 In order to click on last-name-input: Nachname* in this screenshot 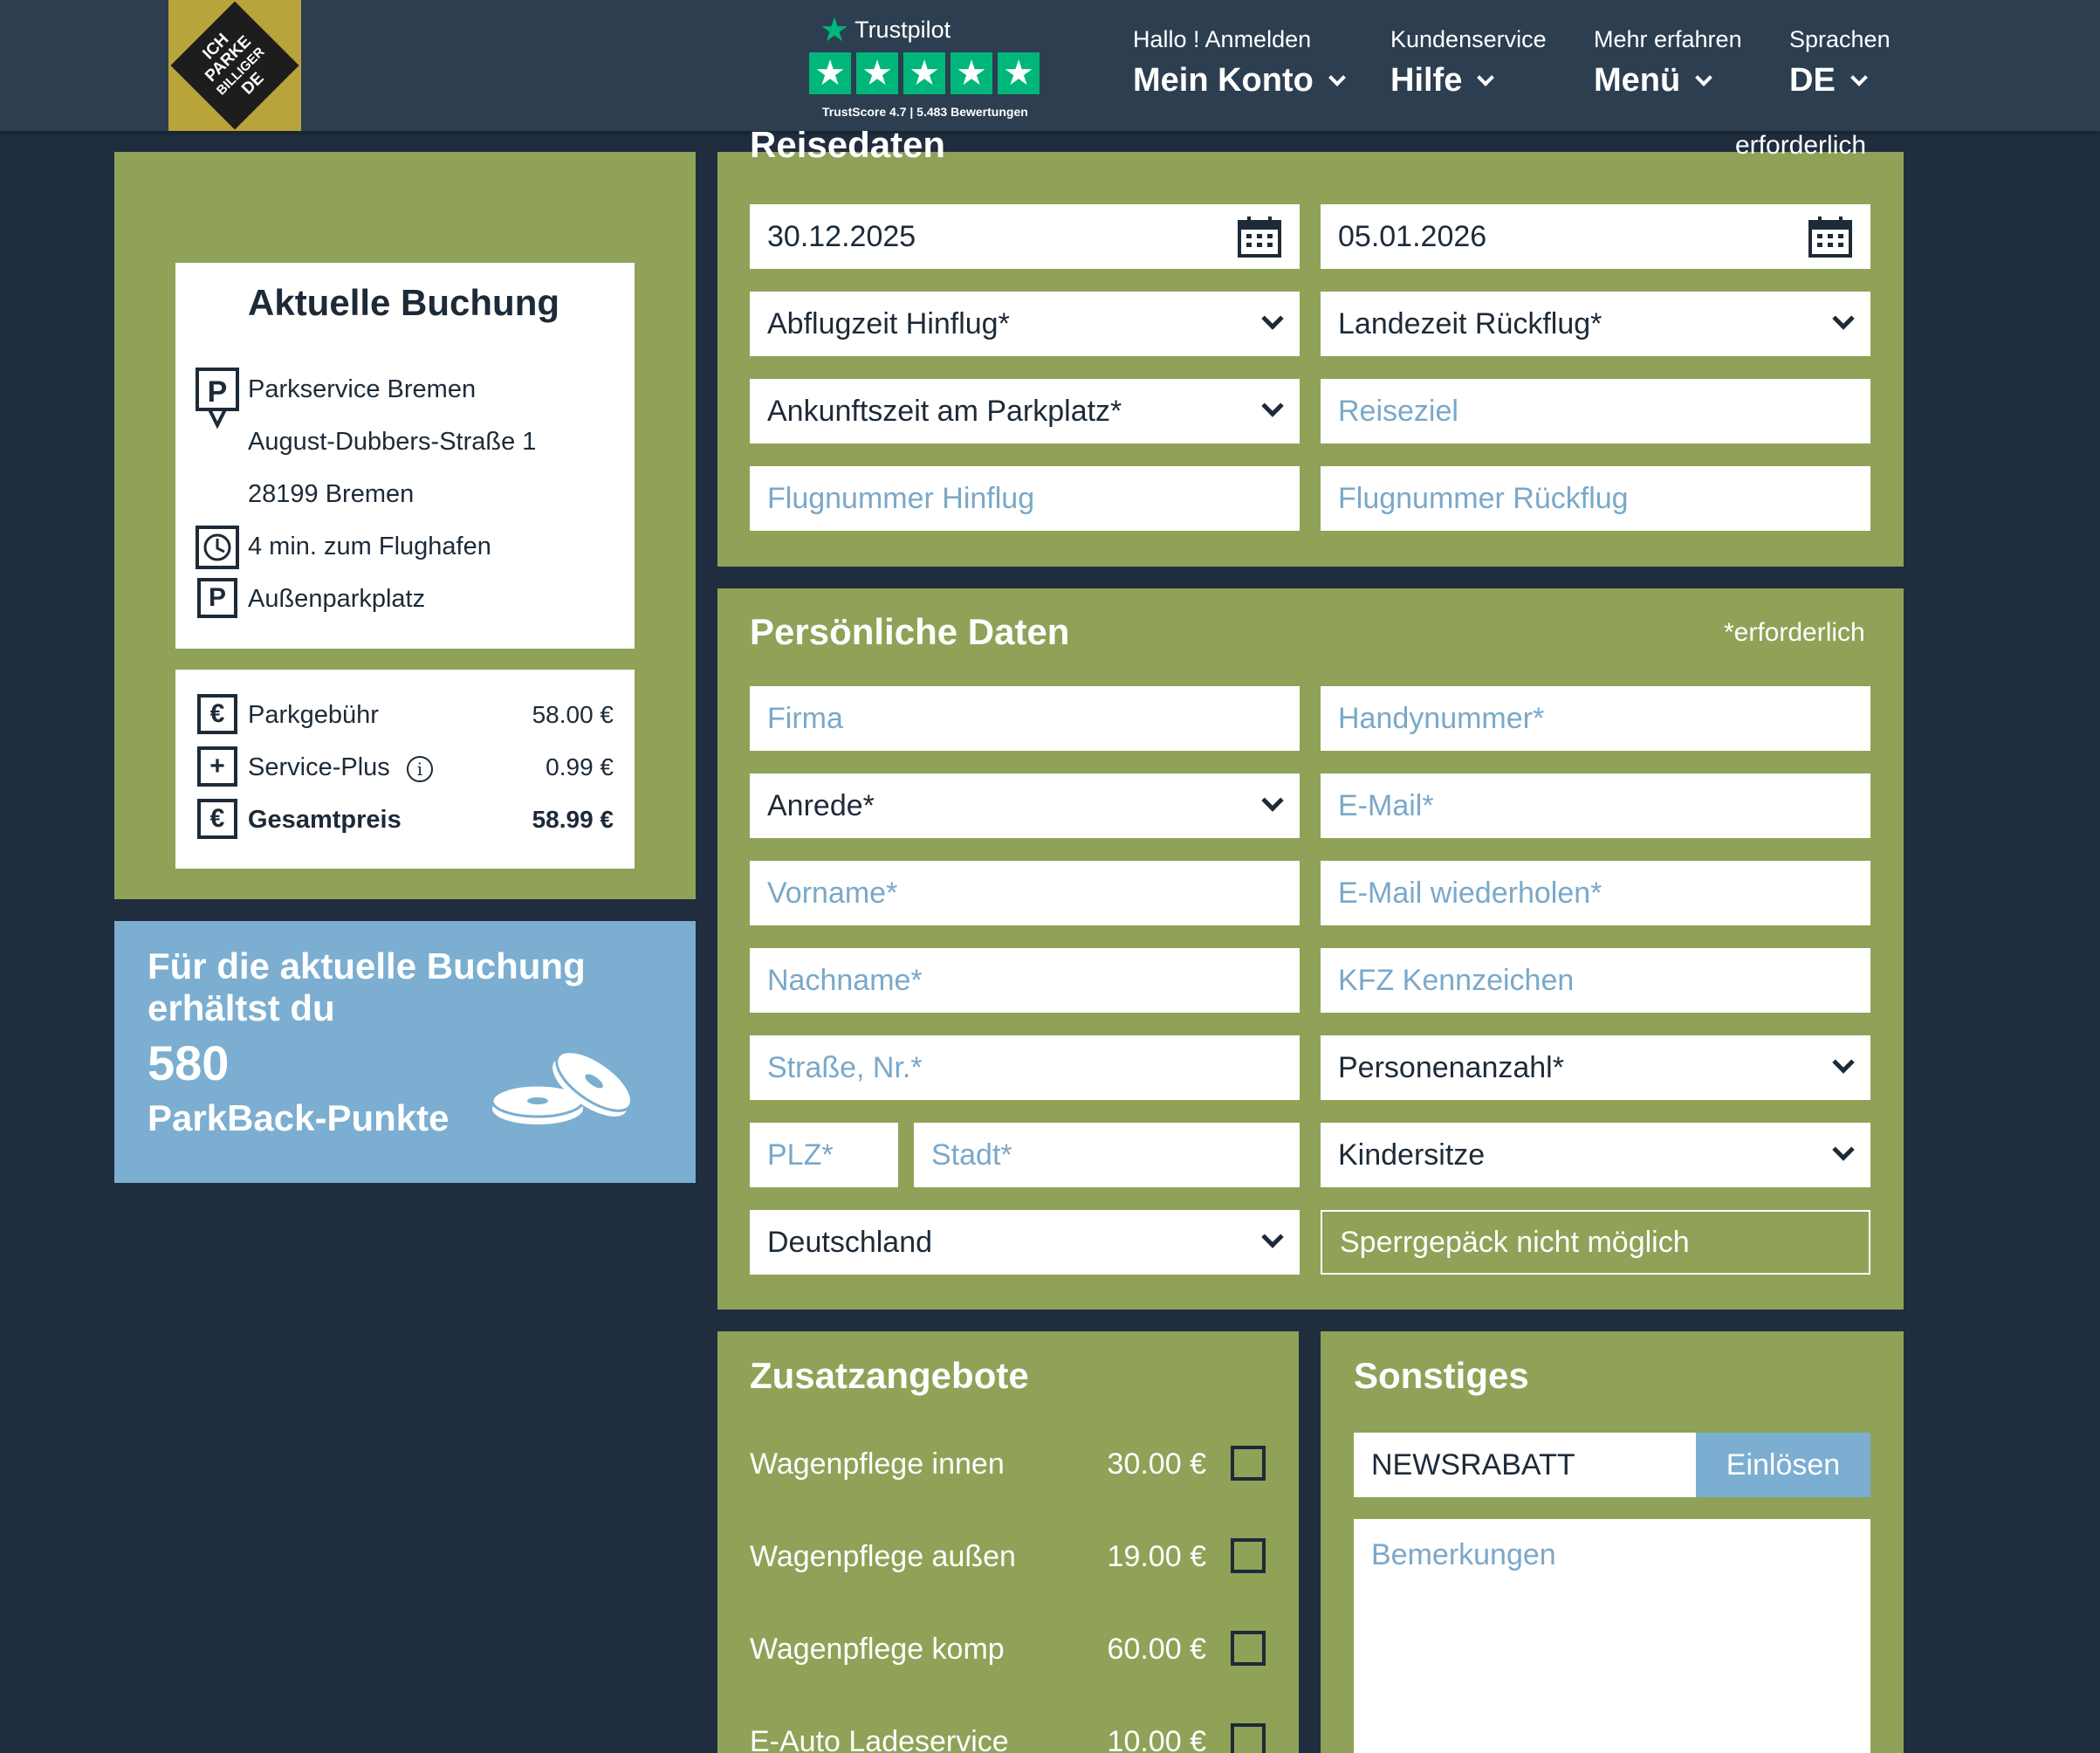, I will do `click(1025, 980)`.